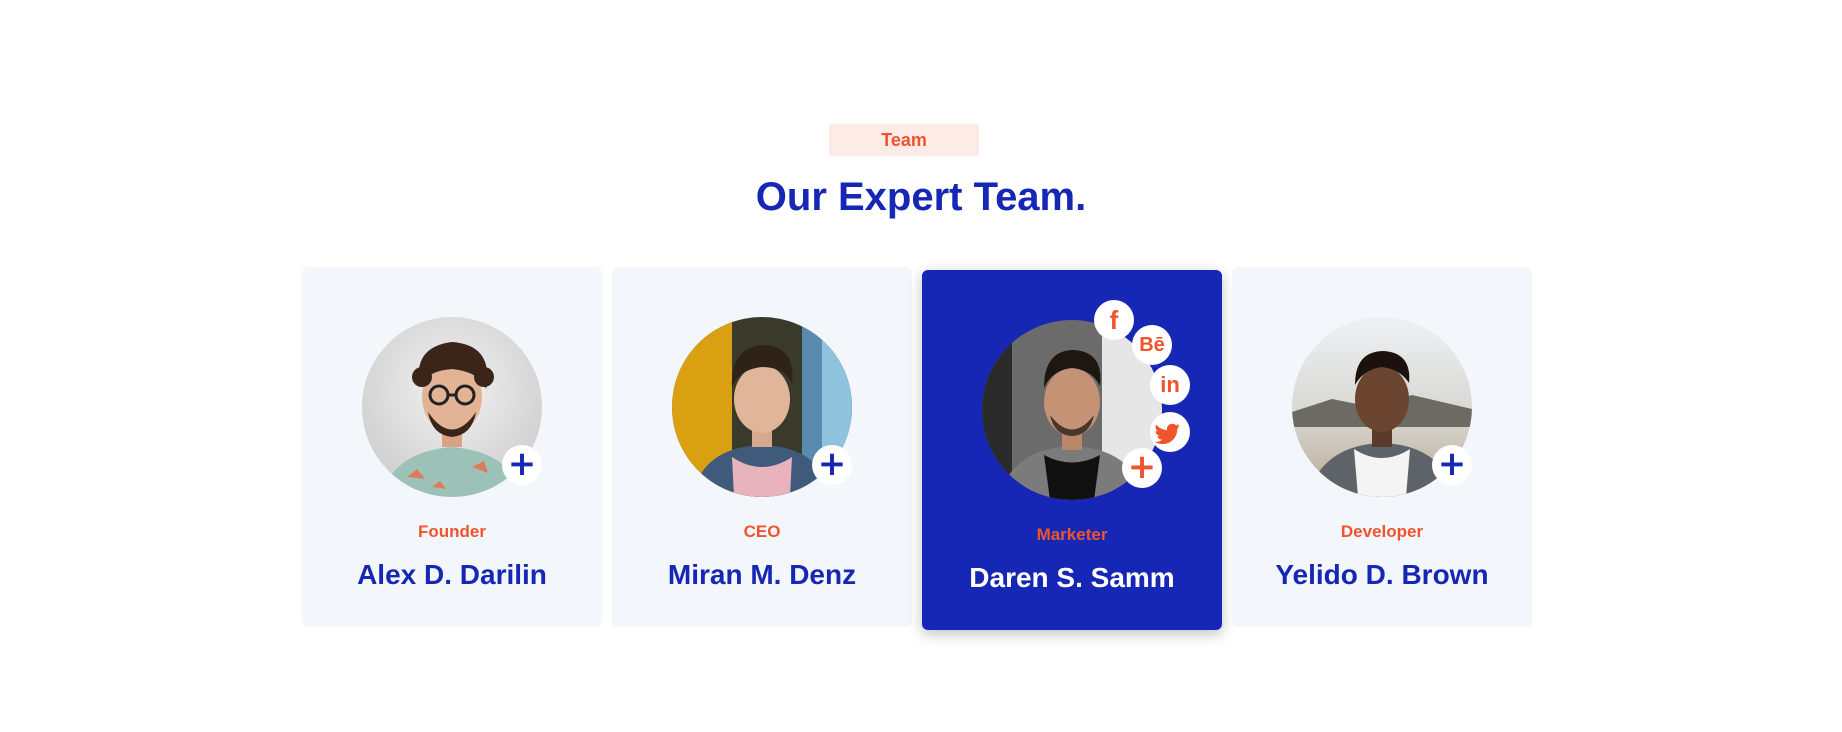  Describe the element at coordinates (1086, 400) in the screenshot. I see `avatar-wrap: f Bē in +` at that location.